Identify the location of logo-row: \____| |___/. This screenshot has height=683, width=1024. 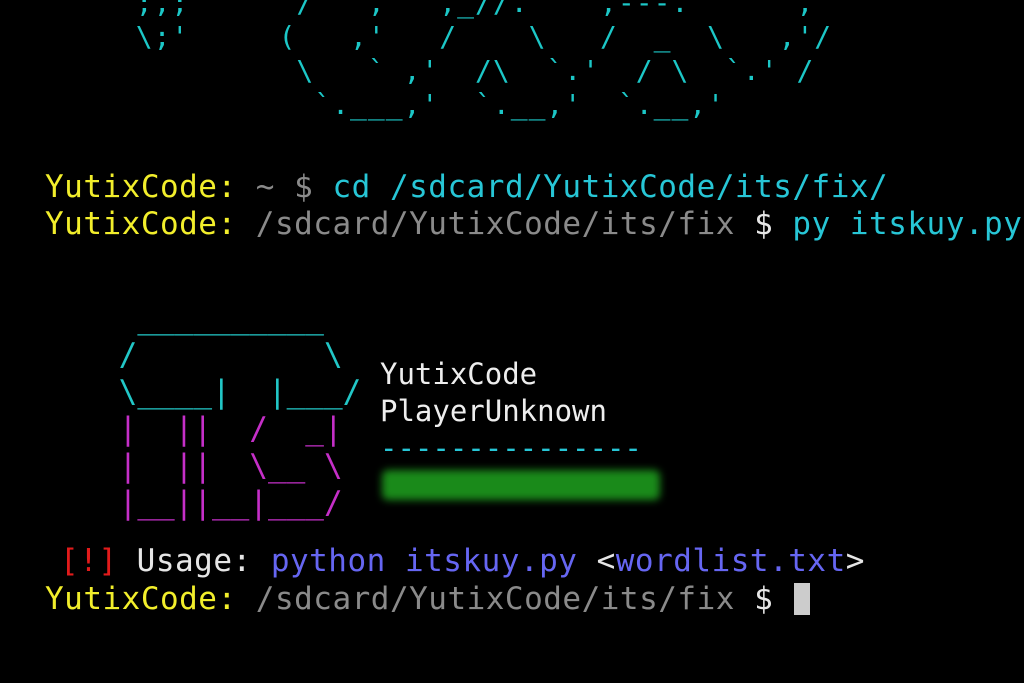
(231, 392).